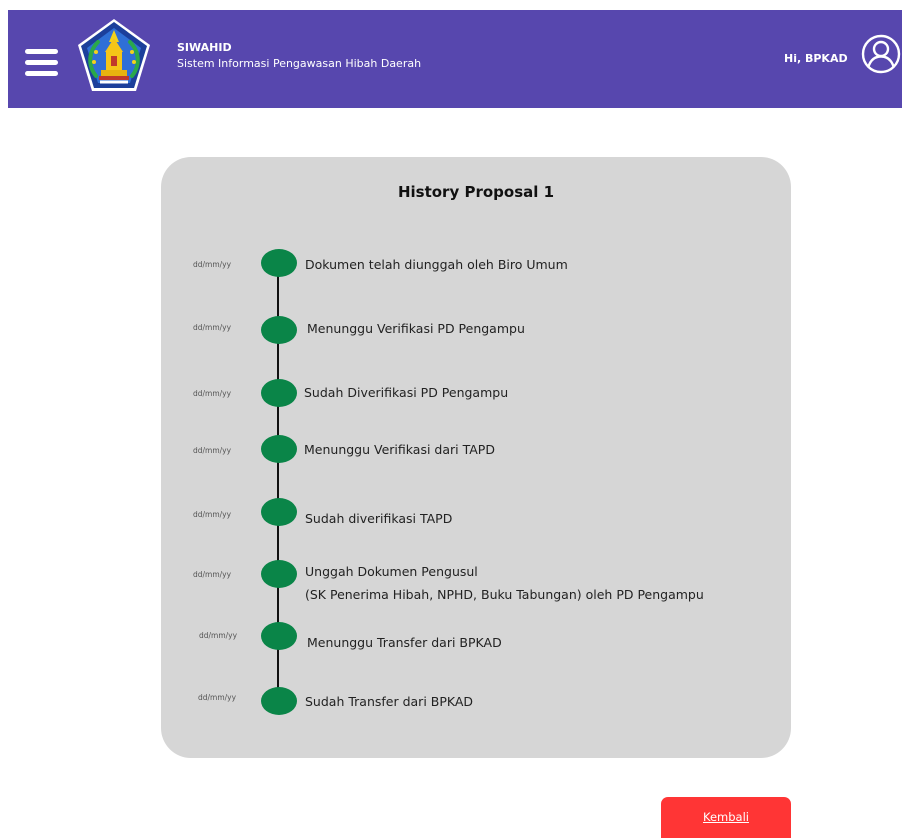  Describe the element at coordinates (299, 63) in the screenshot. I see `app-subtitle: Sistem Informasi Pengawasan Hibah Daerah` at that location.